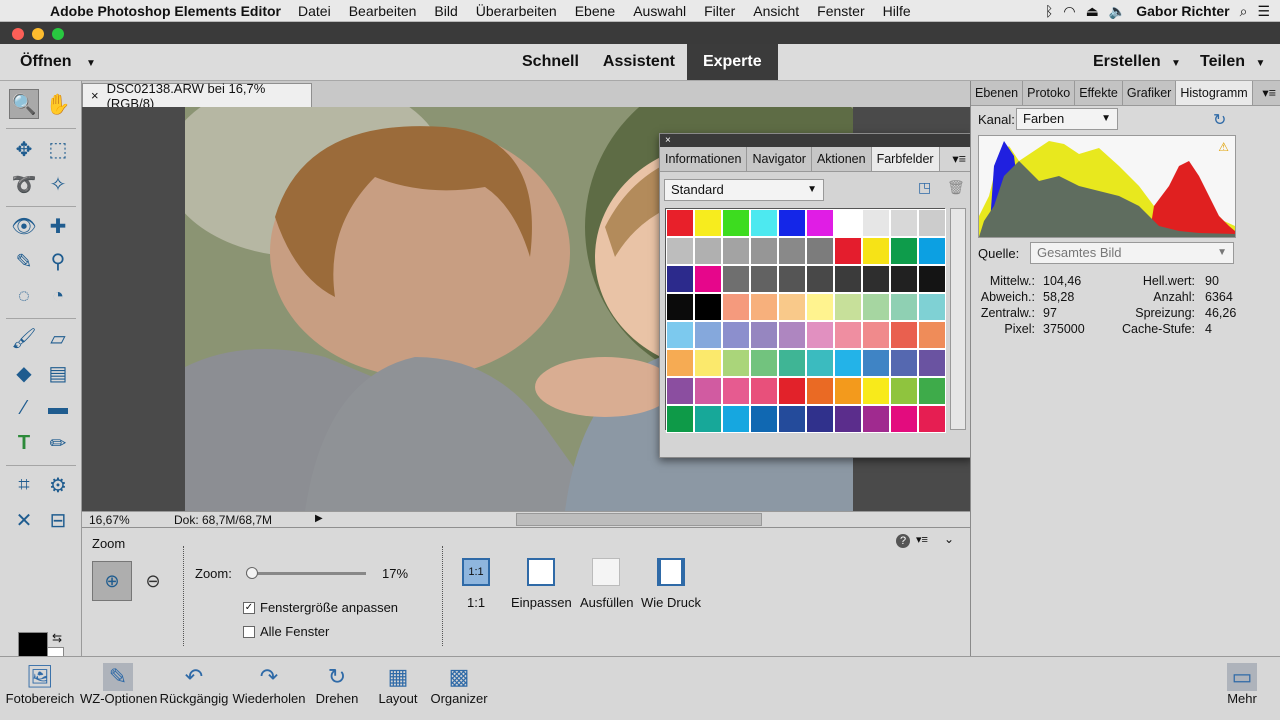 This screenshot has width=1280, height=720. Describe the element at coordinates (1092, 11) in the screenshot. I see `eject-icon: ⏏` at that location.